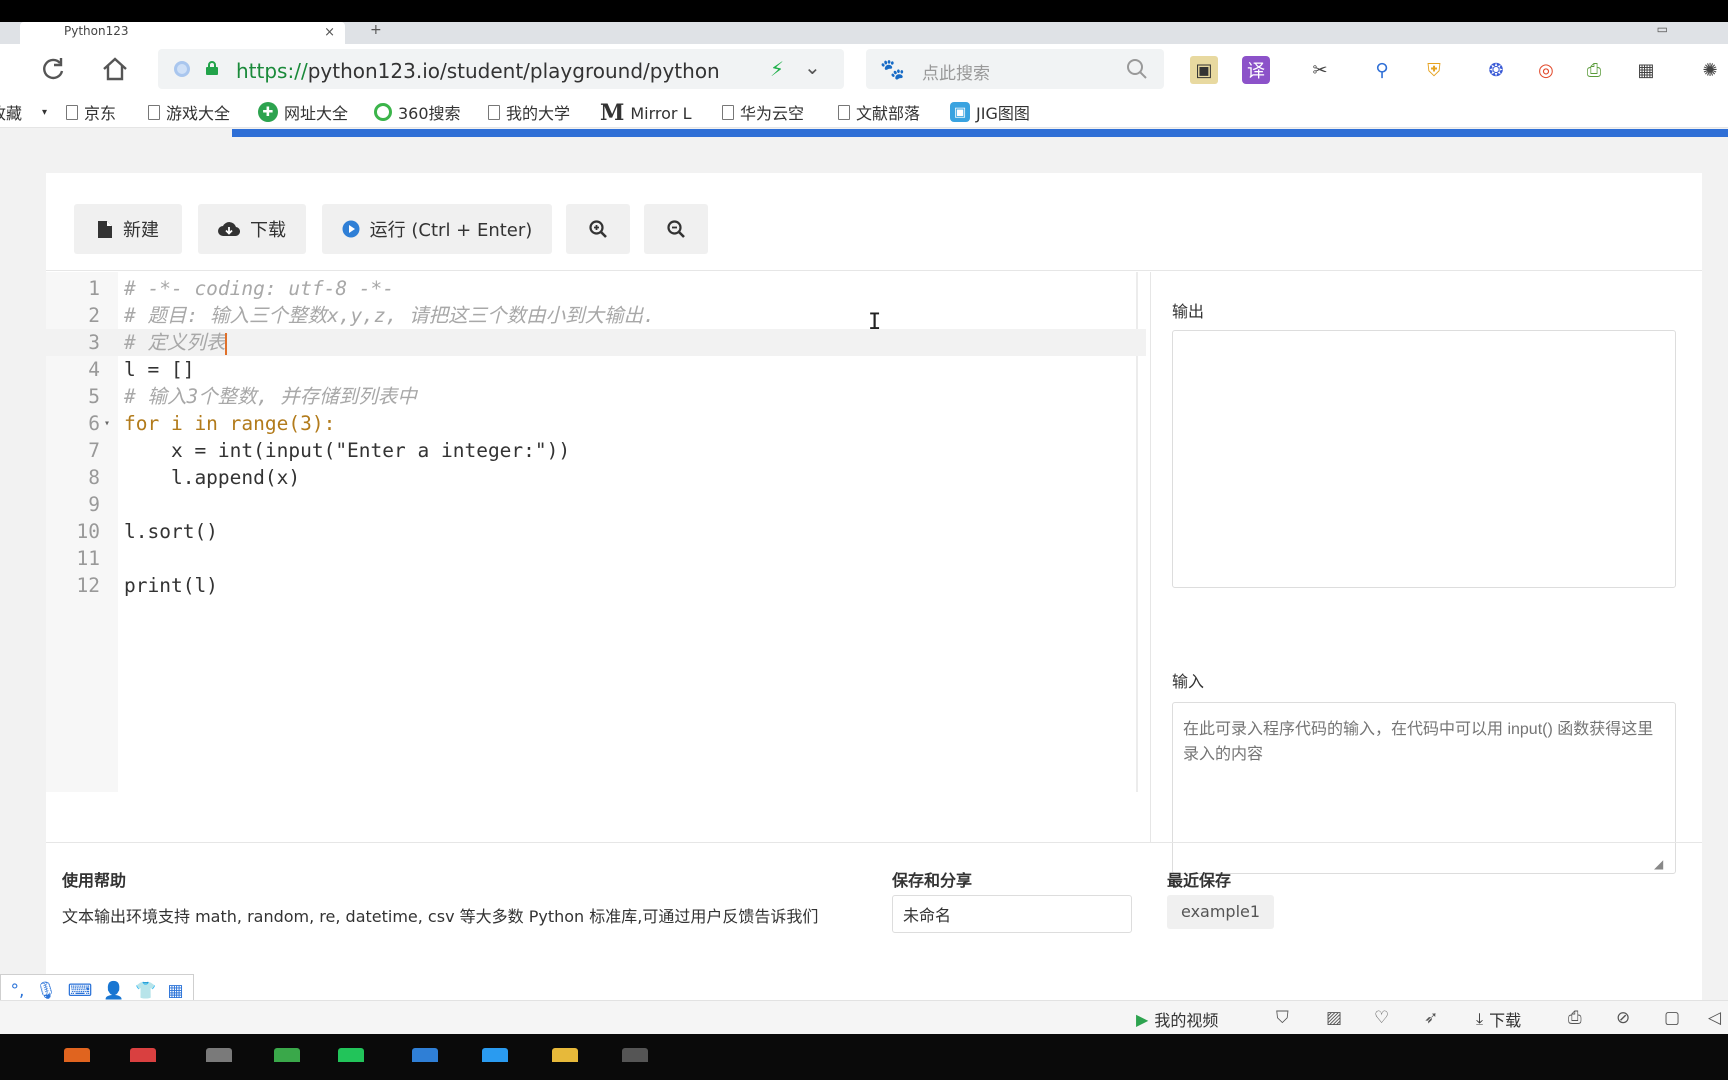 The height and width of the screenshot is (1080, 1728). Describe the element at coordinates (1594, 70) in the screenshot. I see `printer-icon: ⎙` at that location.